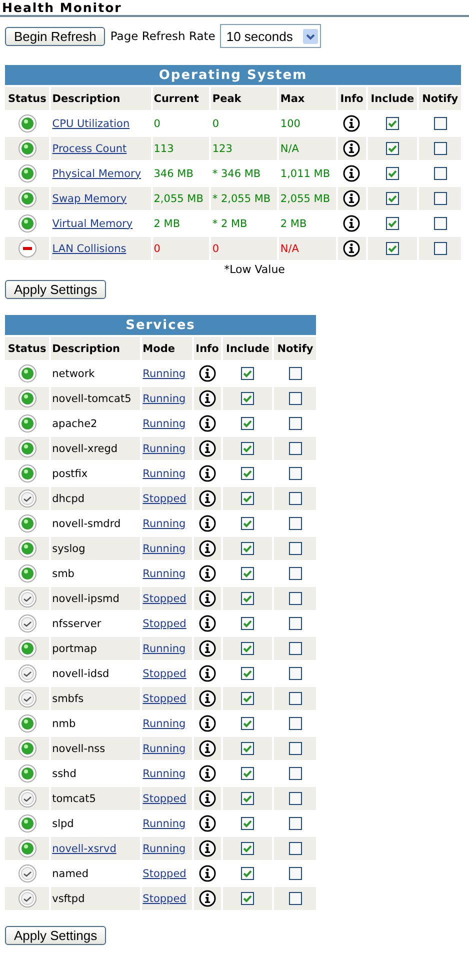 The image size is (469, 954). I want to click on metric-link: Virtual Memory, so click(92, 224).